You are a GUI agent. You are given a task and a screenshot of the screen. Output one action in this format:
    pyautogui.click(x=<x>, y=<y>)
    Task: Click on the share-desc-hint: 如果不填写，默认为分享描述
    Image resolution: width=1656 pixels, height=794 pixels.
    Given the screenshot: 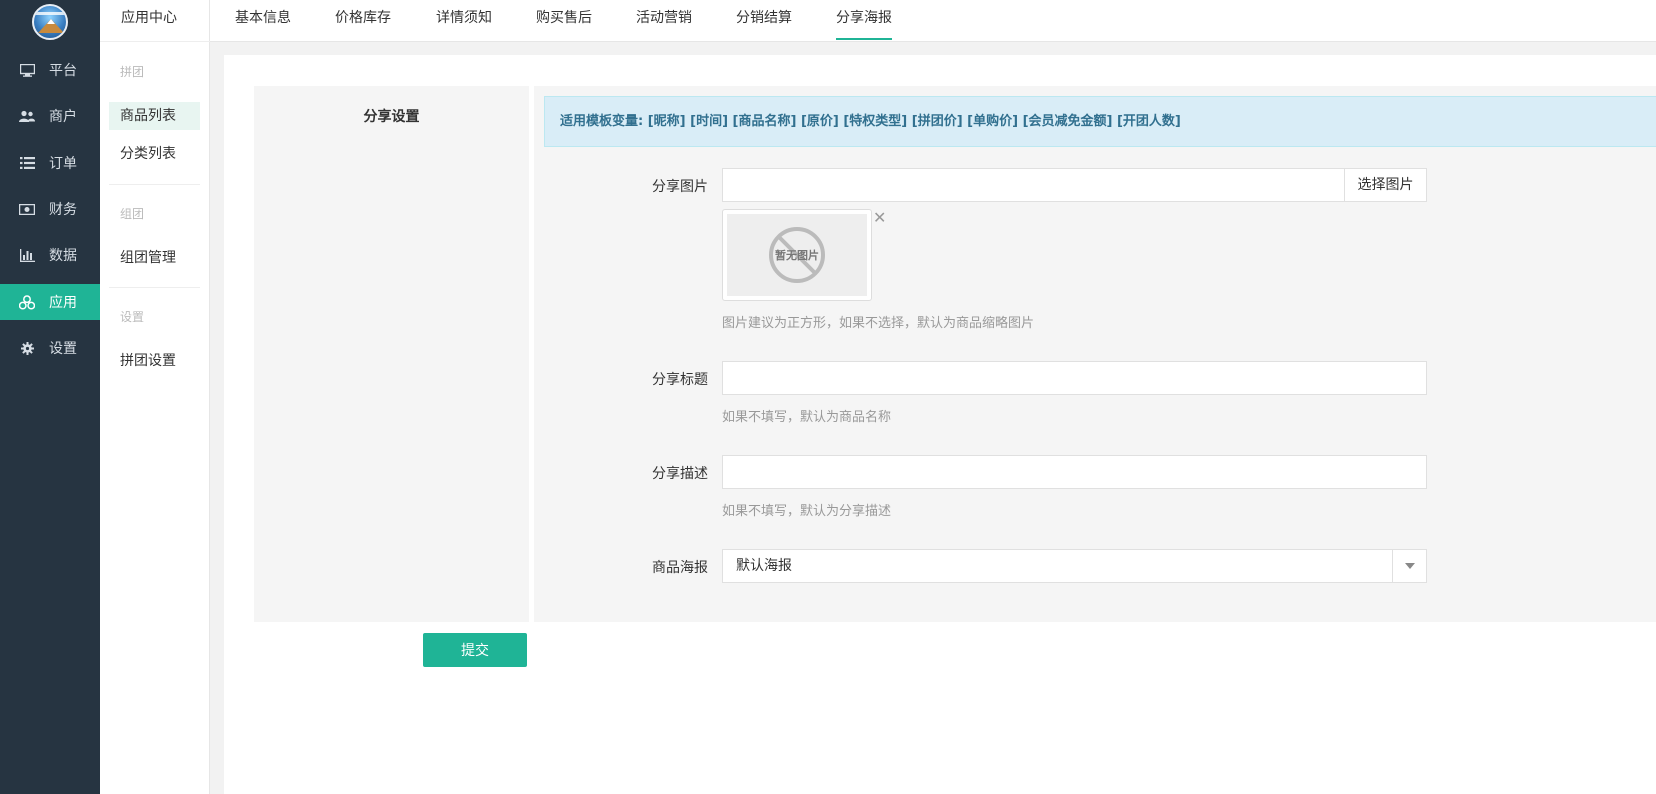 What is the action you would take?
    pyautogui.click(x=807, y=511)
    